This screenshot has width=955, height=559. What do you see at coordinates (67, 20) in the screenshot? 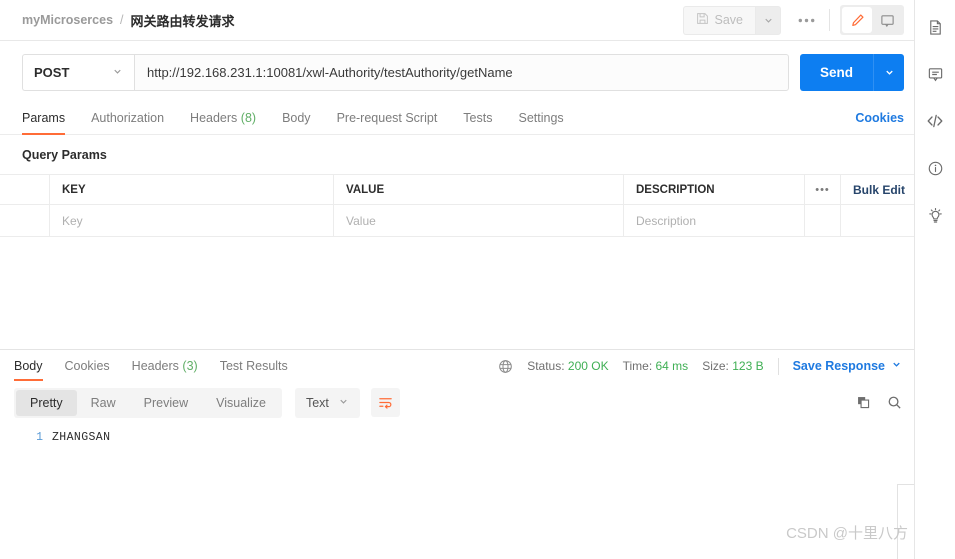
I see `breadcrumb-collection: myMicroserces` at bounding box center [67, 20].